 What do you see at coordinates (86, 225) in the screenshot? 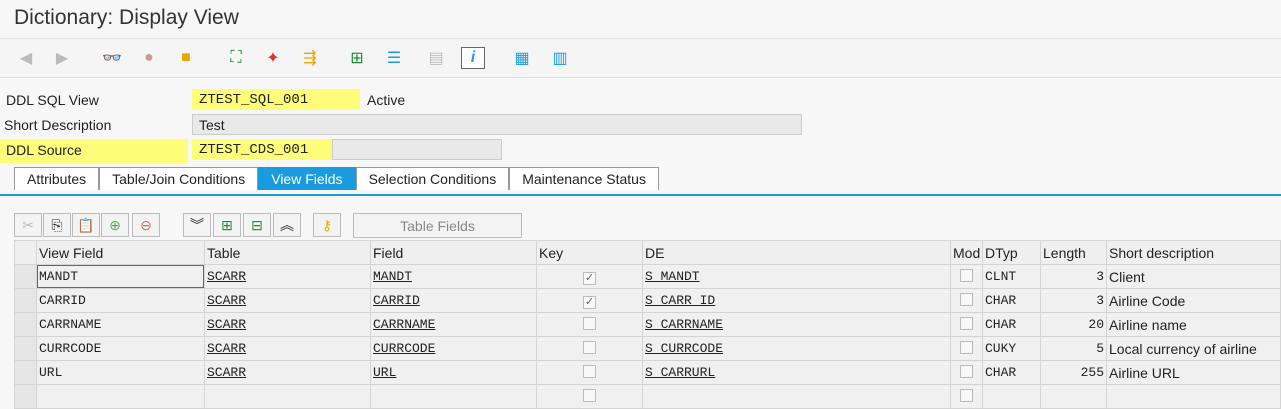
I see `paste-icon: 📋` at bounding box center [86, 225].